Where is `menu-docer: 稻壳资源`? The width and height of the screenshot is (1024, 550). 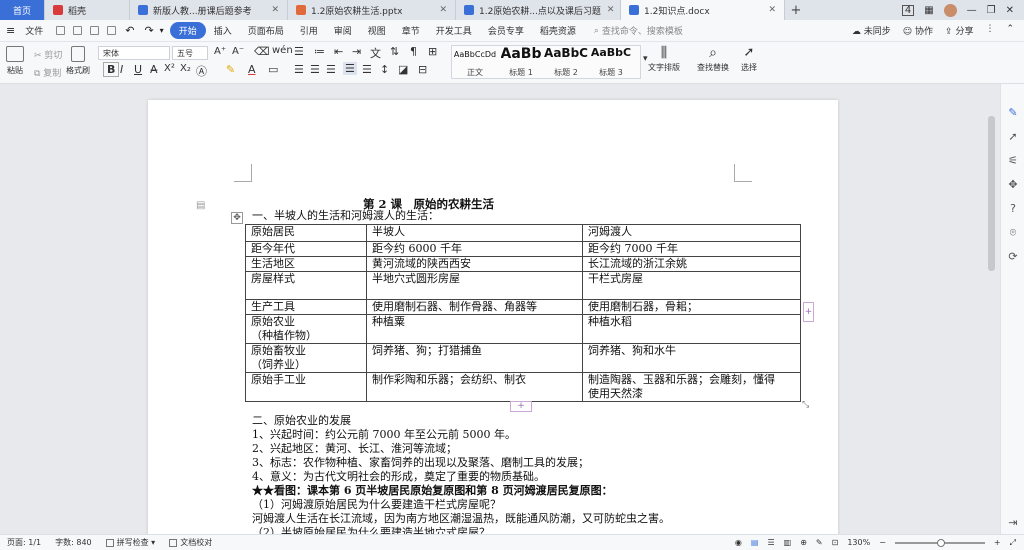
menu-docer: 稻壳资源 is located at coordinates (558, 30).